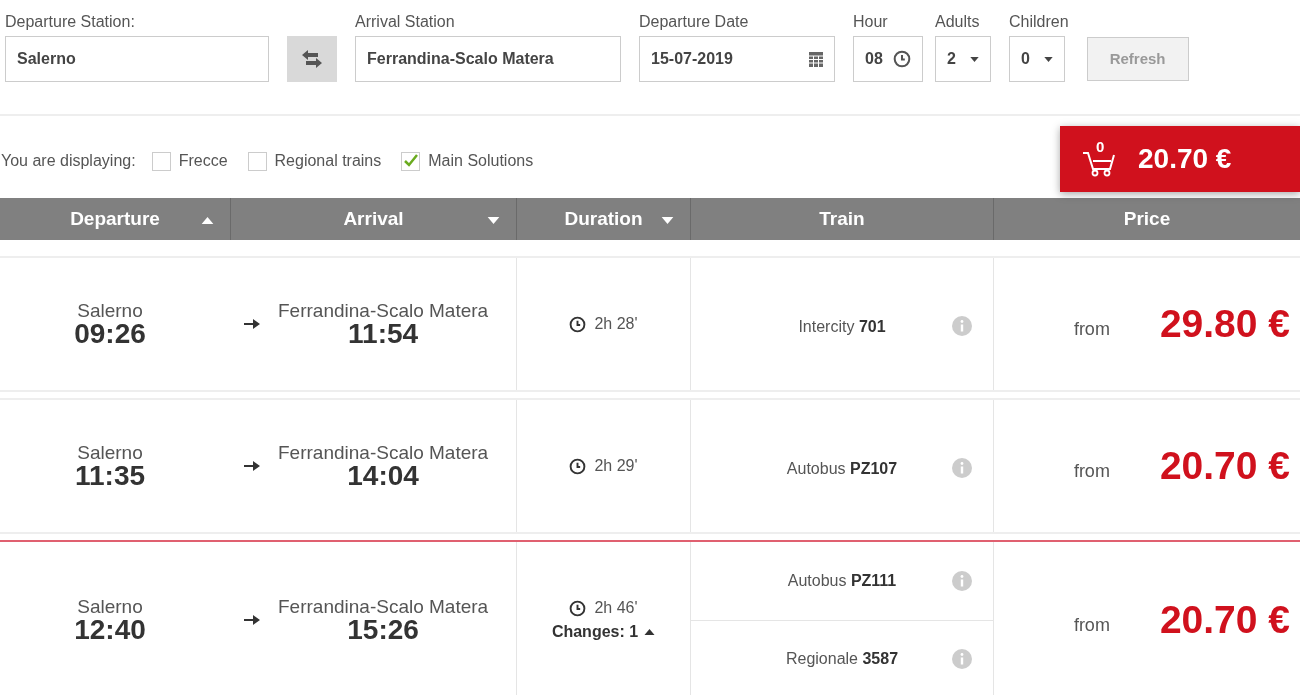 The width and height of the screenshot is (1300, 695). I want to click on swap-arrows-icon, so click(312, 59).